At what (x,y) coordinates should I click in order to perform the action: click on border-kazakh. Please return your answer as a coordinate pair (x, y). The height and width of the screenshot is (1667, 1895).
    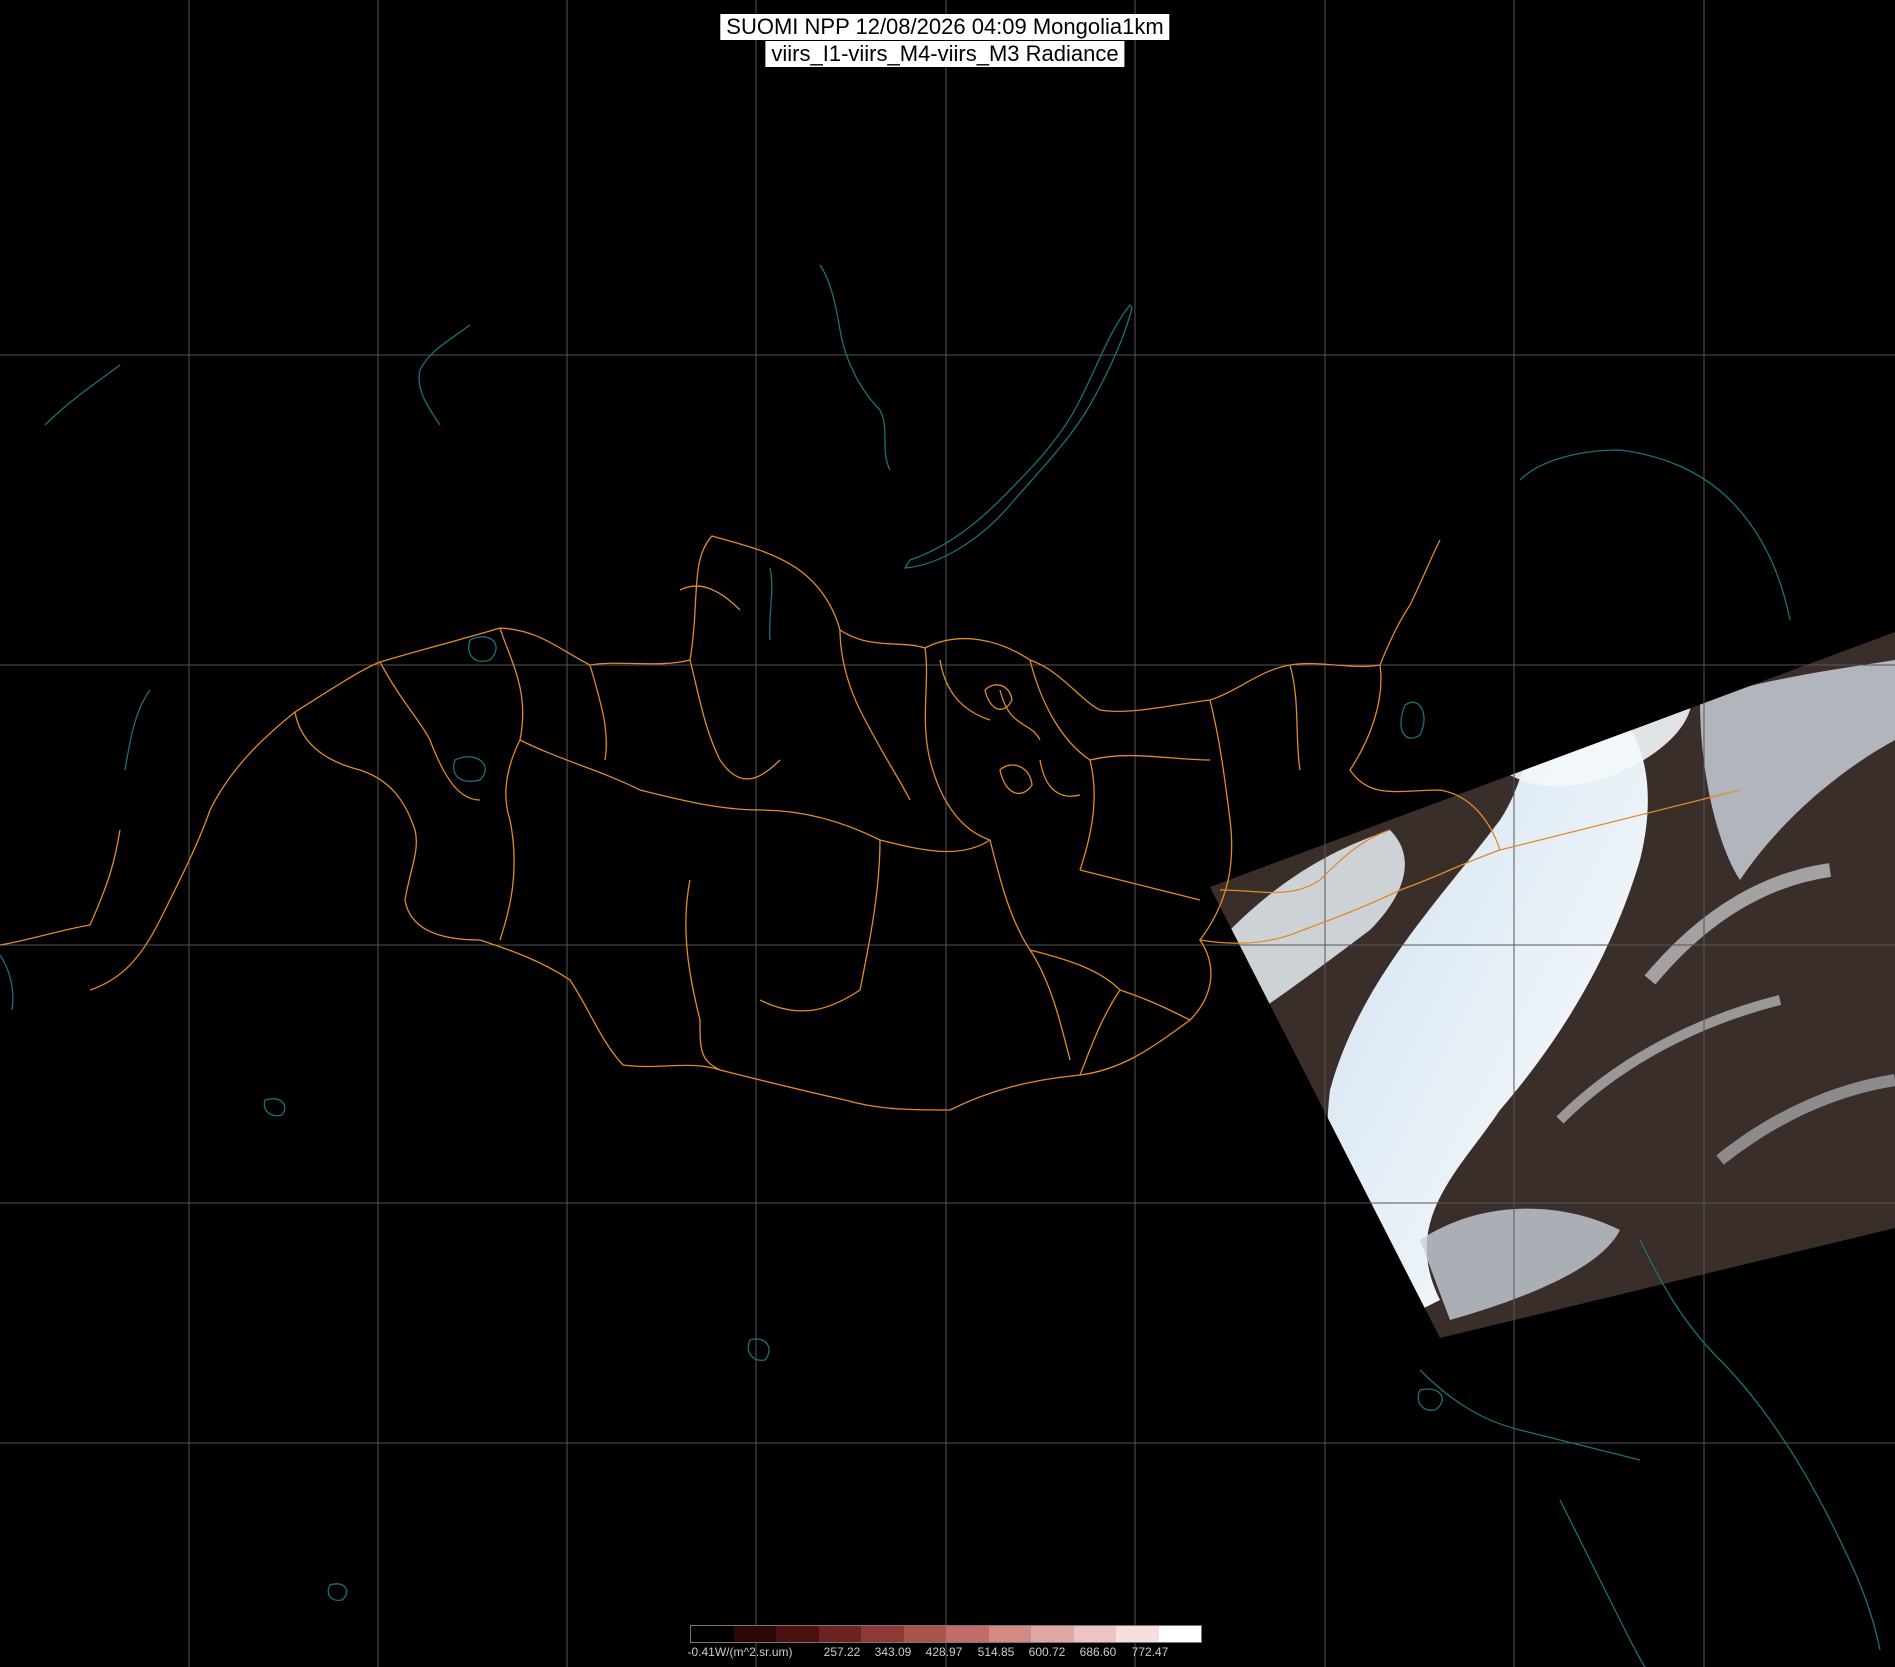
    Looking at the image, I should click on (192, 851).